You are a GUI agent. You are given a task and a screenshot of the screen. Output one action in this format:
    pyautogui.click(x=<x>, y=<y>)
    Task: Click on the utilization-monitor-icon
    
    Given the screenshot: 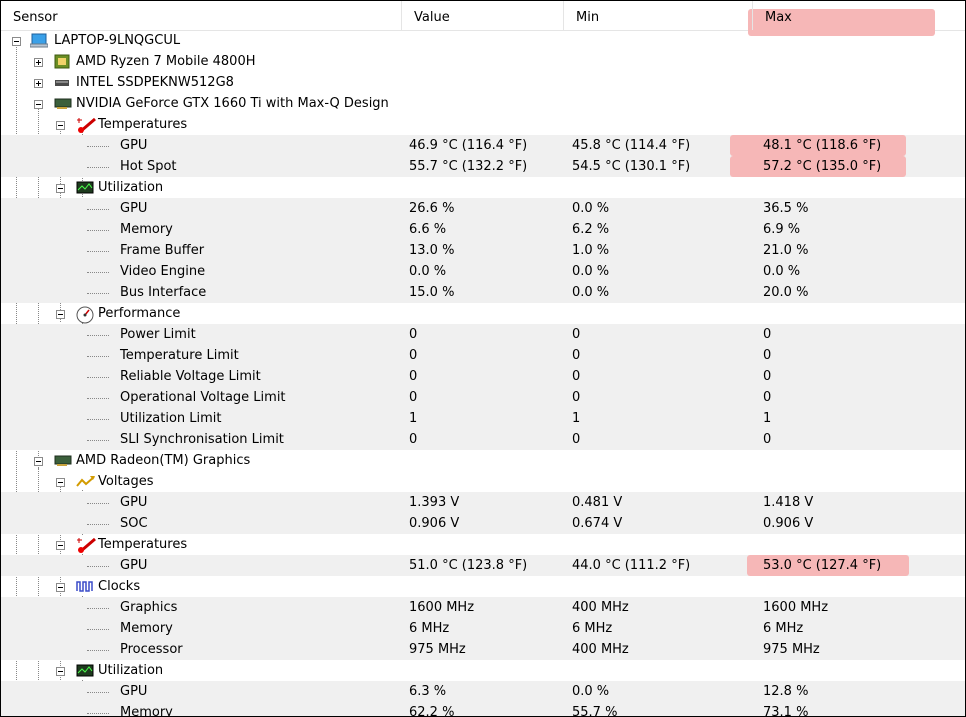 What is the action you would take?
    pyautogui.click(x=85, y=670)
    